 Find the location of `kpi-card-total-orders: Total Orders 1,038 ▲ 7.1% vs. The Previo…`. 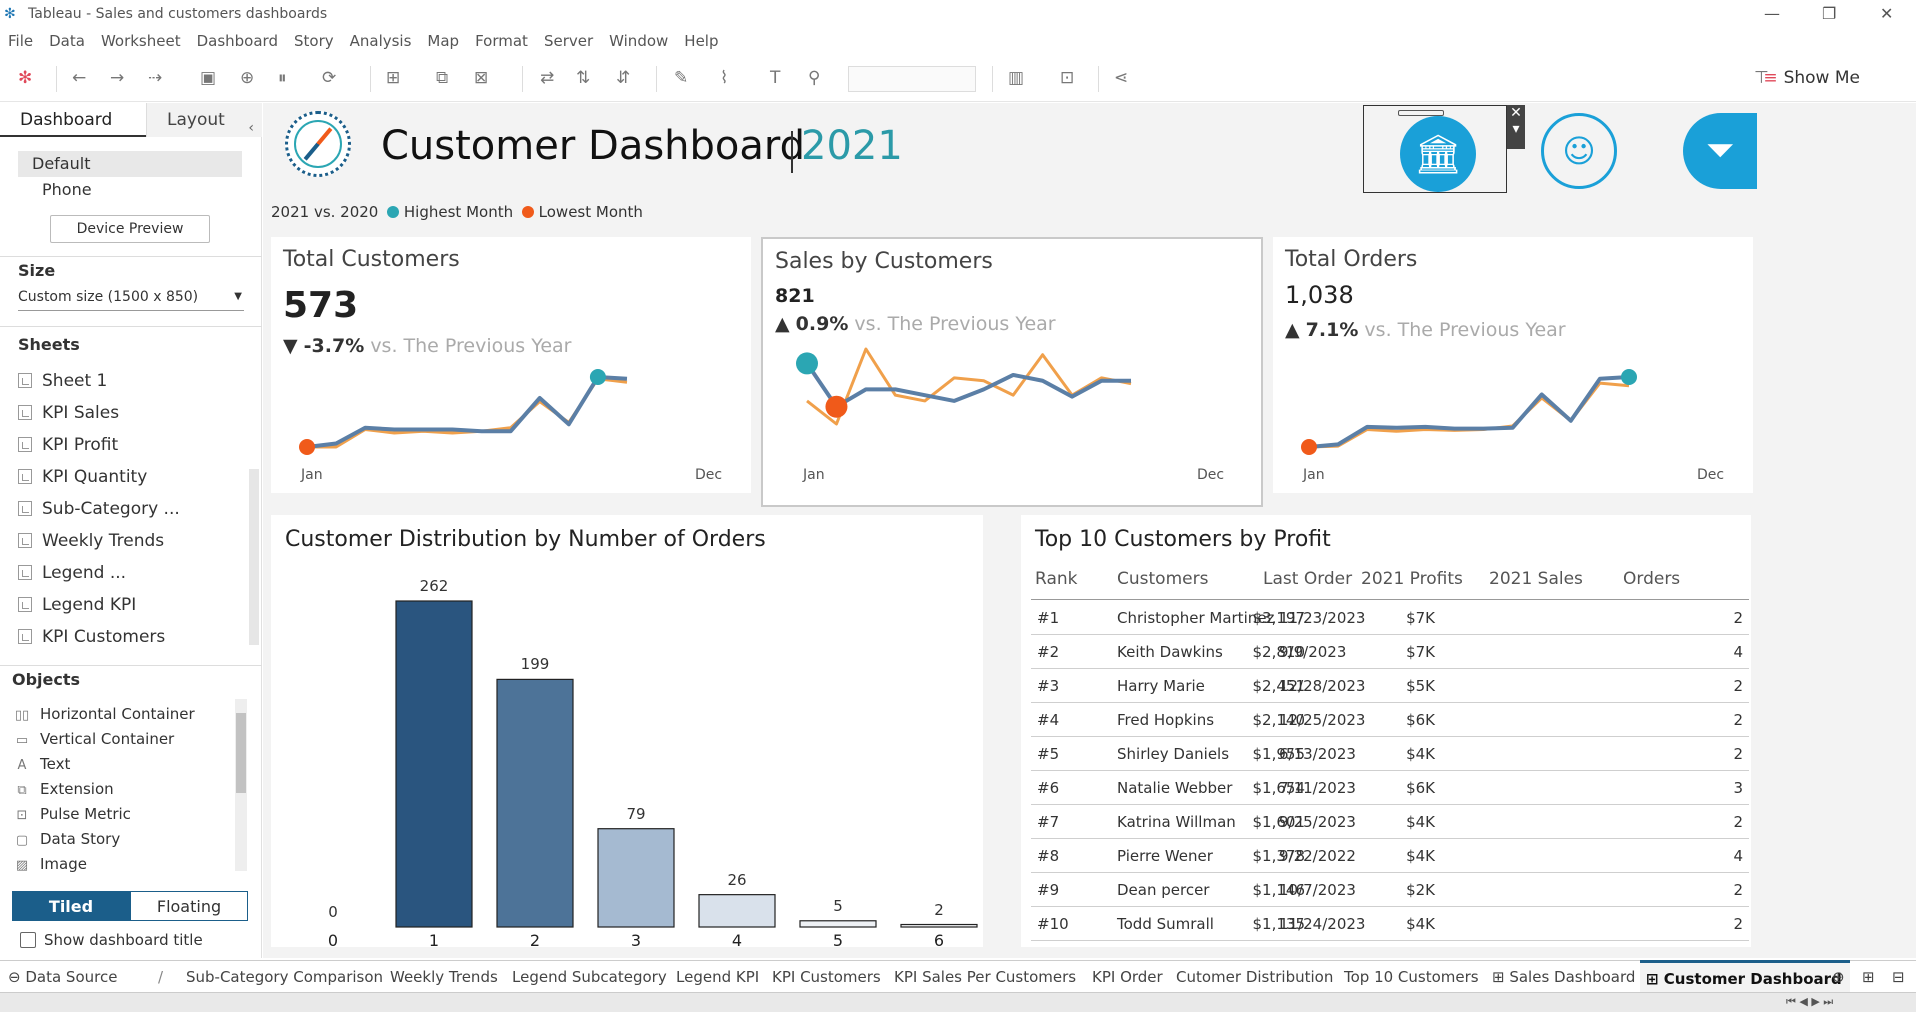

kpi-card-total-orders: Total Orders 1,038 ▲ 7.1% vs. The Previo… is located at coordinates (1513, 365).